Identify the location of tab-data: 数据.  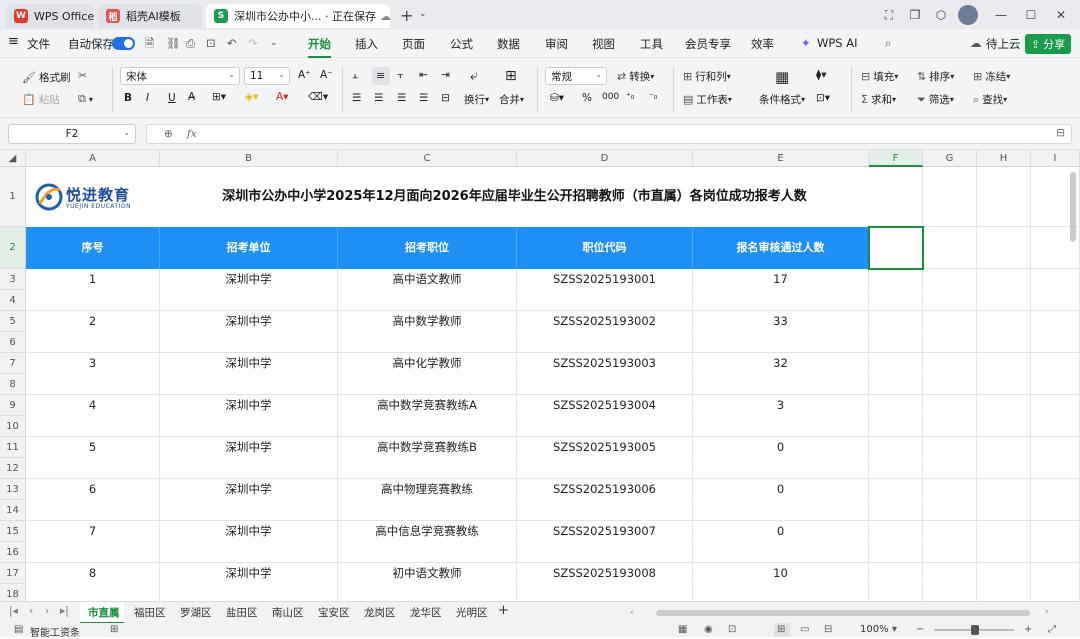
(508, 44).